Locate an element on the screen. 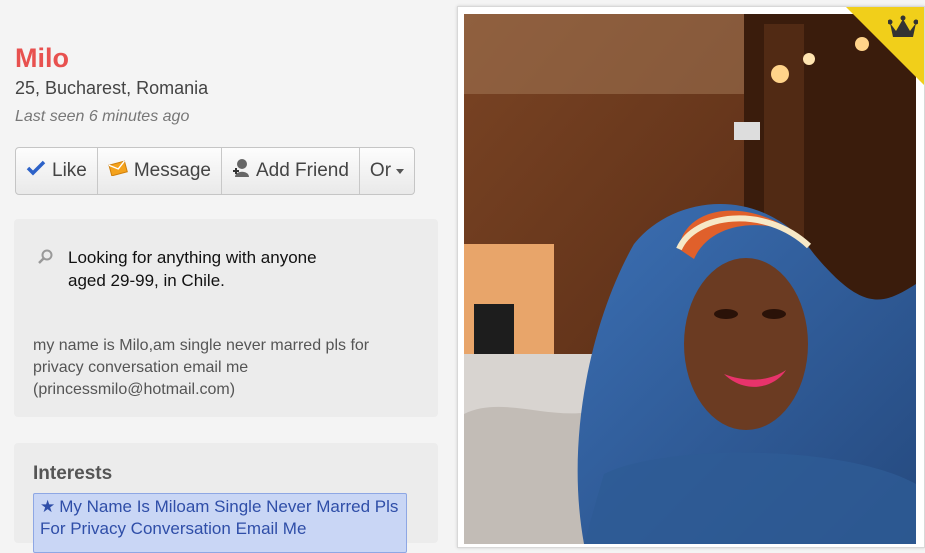  like-button: Like is located at coordinates (57, 171).